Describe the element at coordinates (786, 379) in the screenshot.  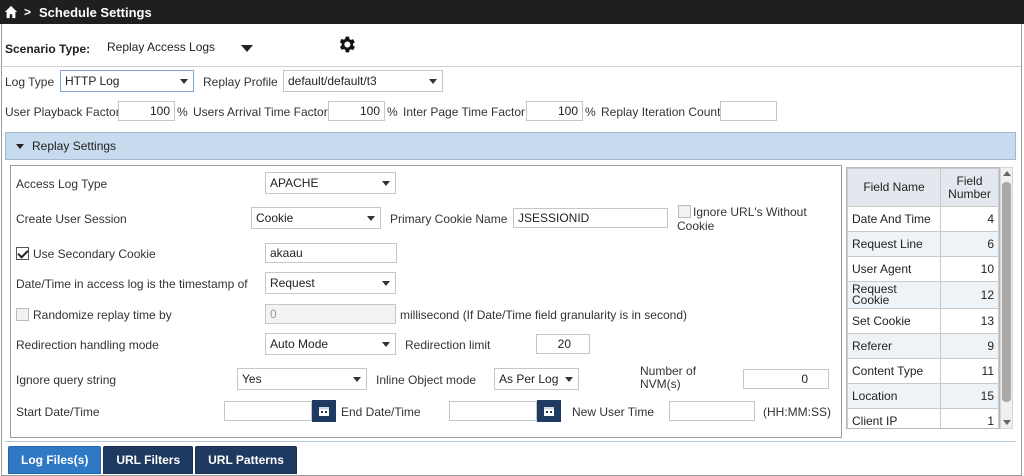
I see `nvm-input: 0` at that location.